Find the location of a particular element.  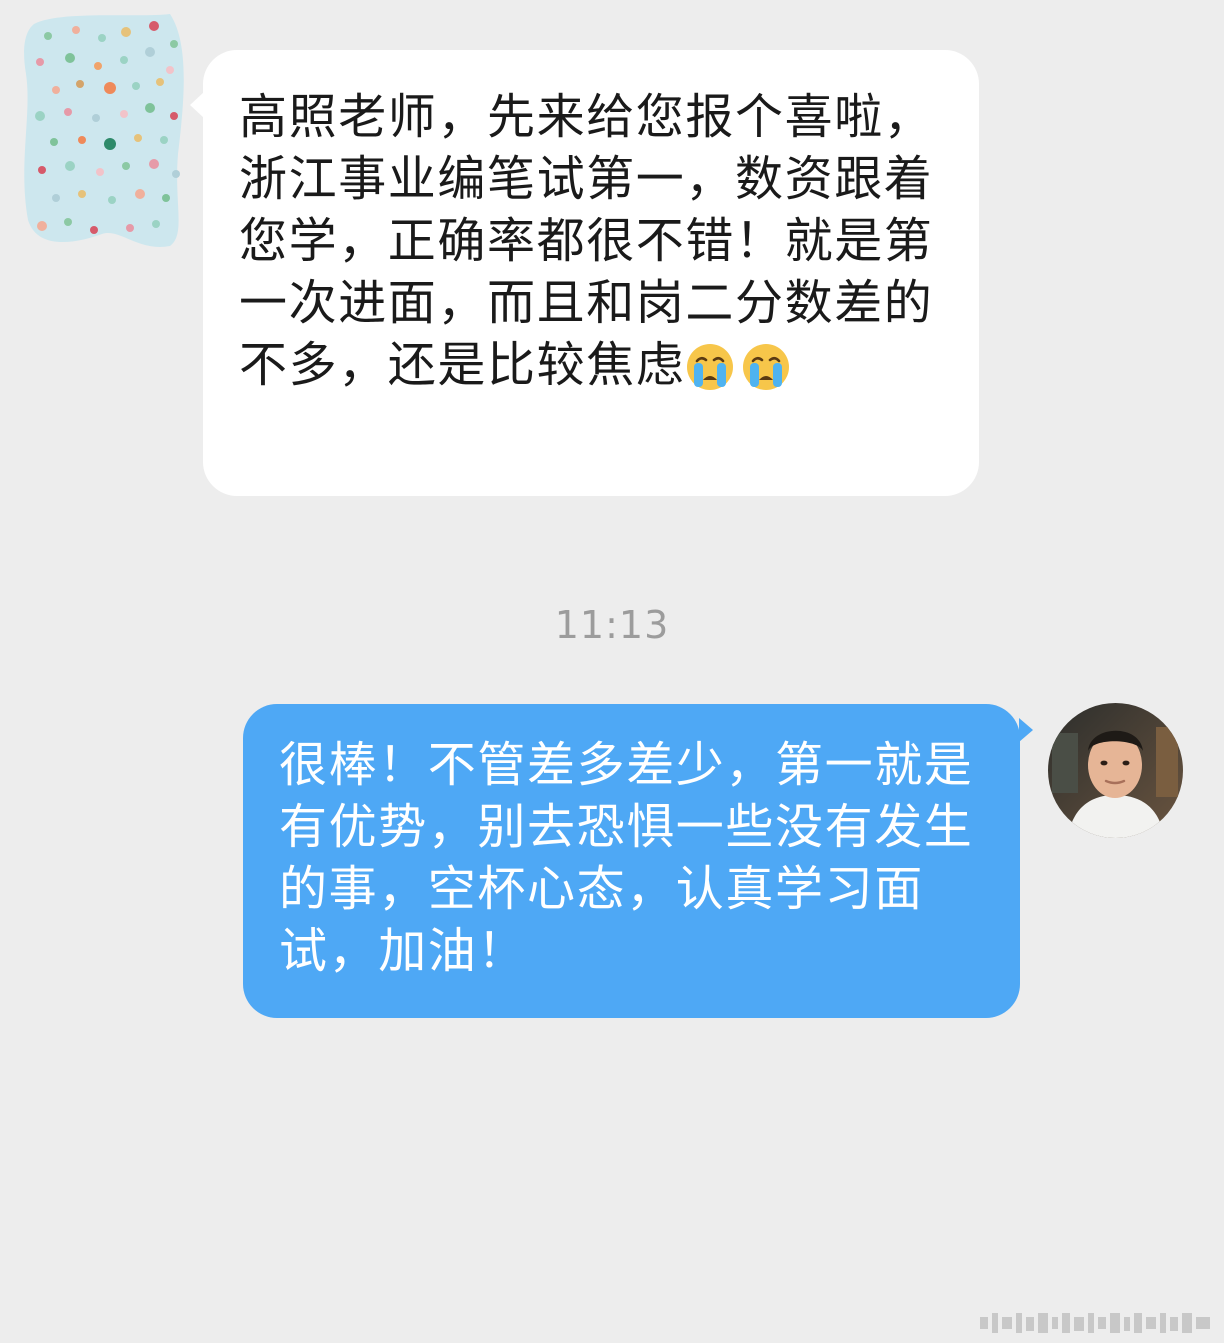

watermark-icon is located at coordinates (1095, 1323).